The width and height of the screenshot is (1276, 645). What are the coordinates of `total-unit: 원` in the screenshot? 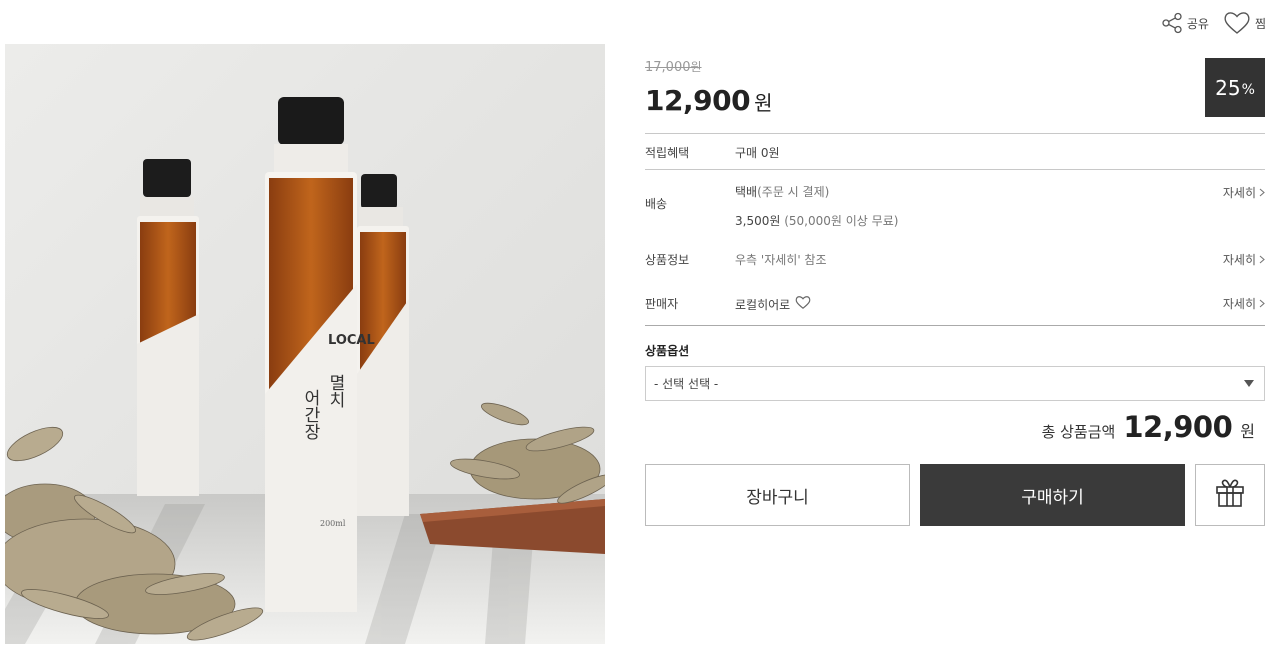 It's located at (1247, 431).